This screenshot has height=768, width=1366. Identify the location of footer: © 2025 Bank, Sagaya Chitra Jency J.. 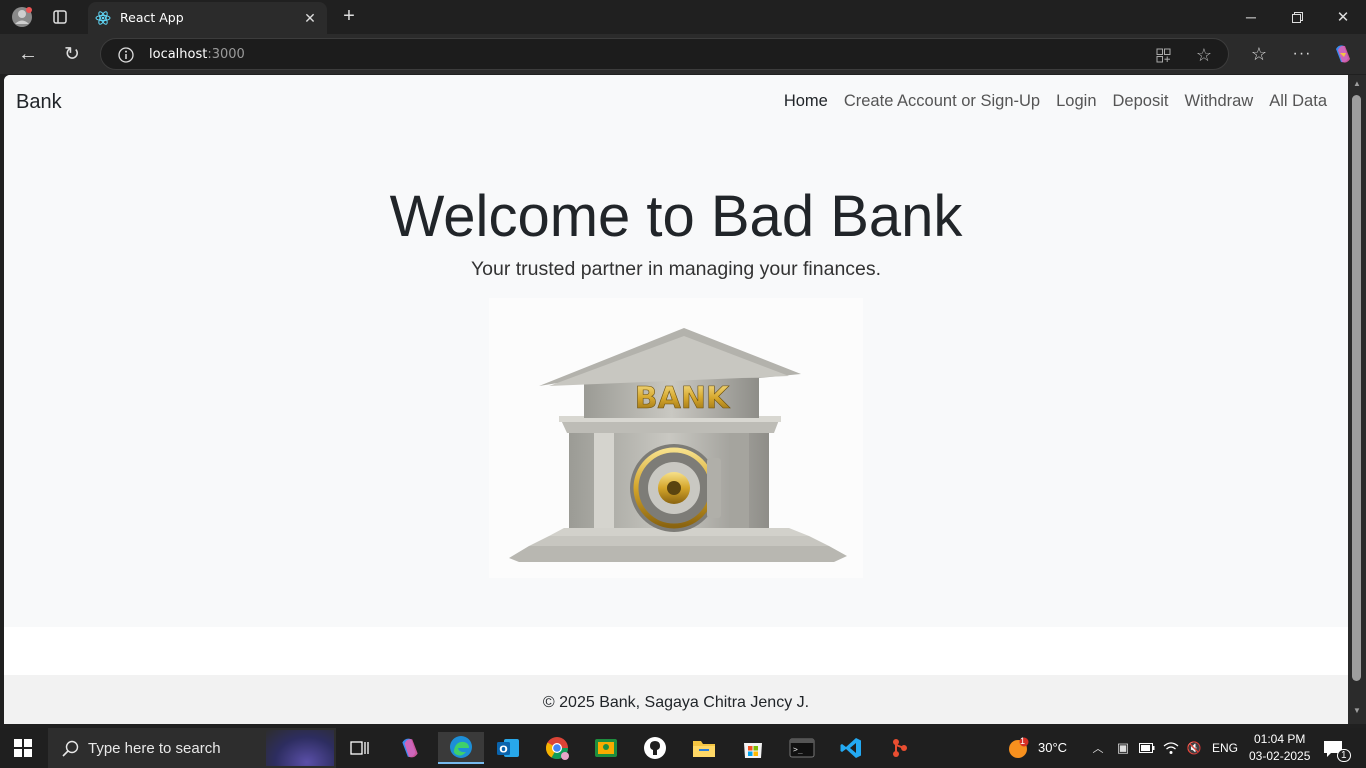
(676, 699).